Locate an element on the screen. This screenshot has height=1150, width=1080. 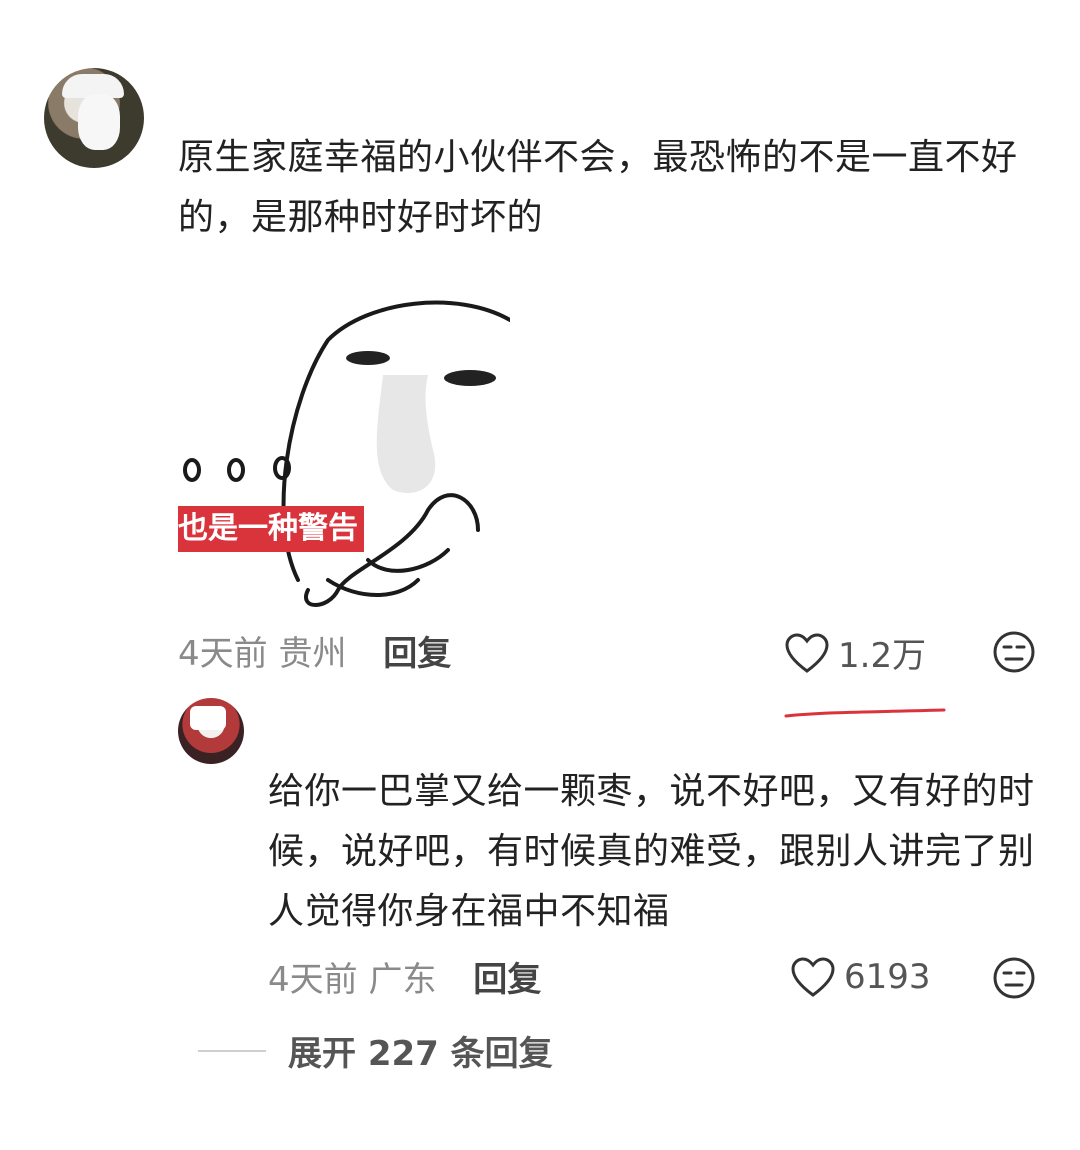
sticker-caption: 也是一种警告 is located at coordinates (271, 529).